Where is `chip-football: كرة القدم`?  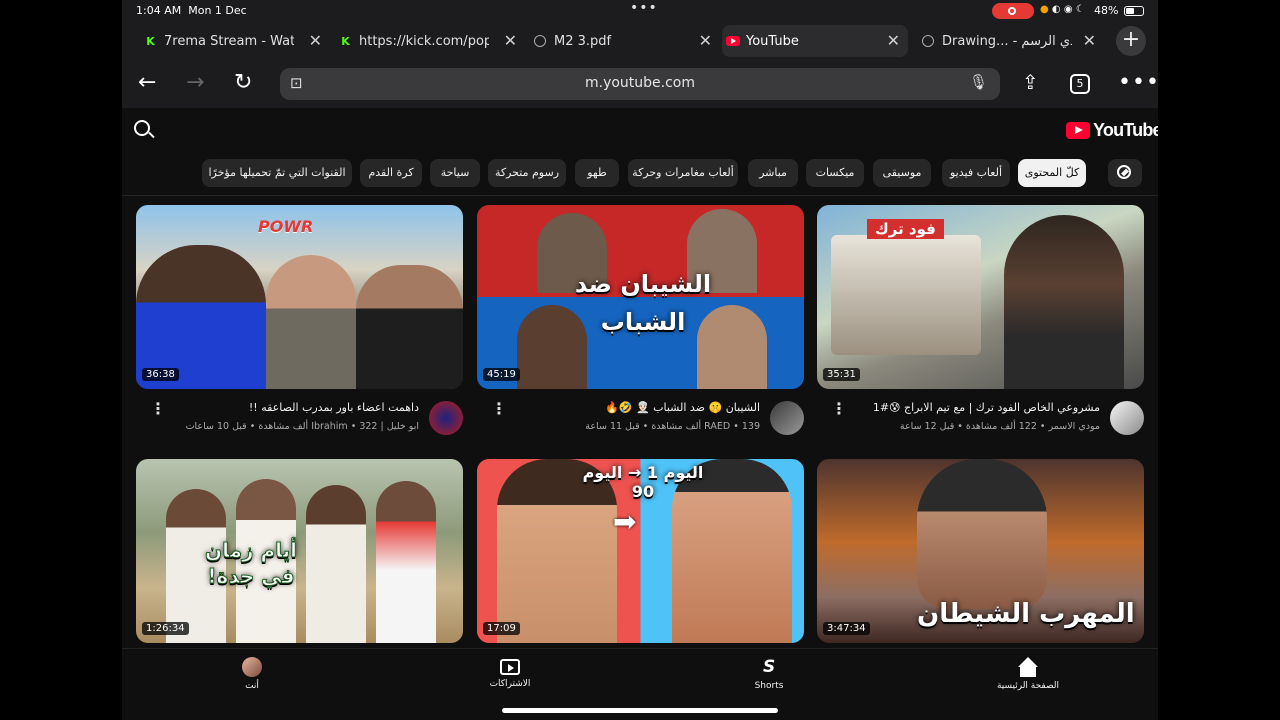 chip-football: كرة القدم is located at coordinates (391, 173).